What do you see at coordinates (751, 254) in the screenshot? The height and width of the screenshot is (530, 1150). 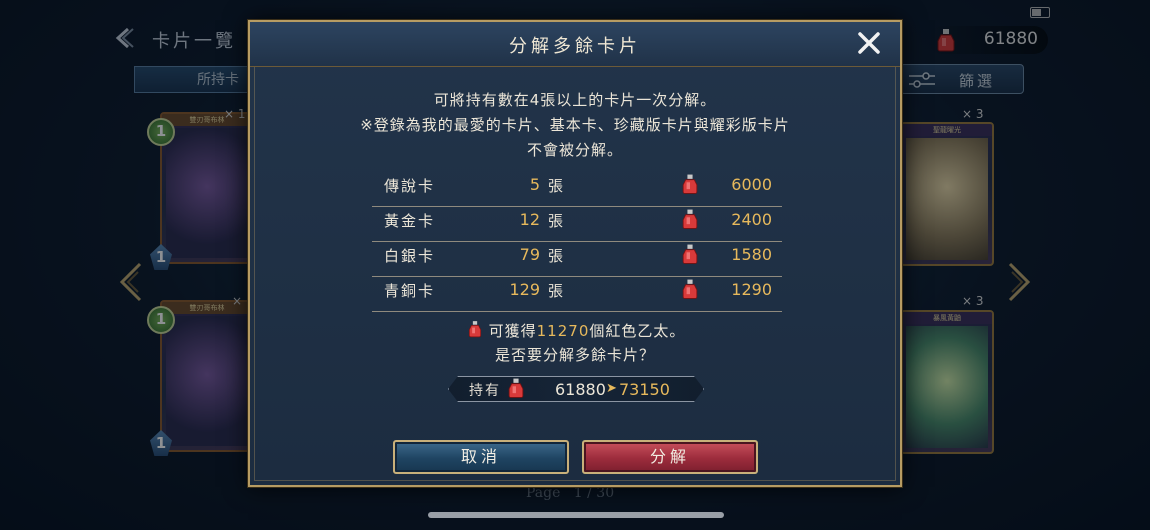 I see `ether-value: 1580` at bounding box center [751, 254].